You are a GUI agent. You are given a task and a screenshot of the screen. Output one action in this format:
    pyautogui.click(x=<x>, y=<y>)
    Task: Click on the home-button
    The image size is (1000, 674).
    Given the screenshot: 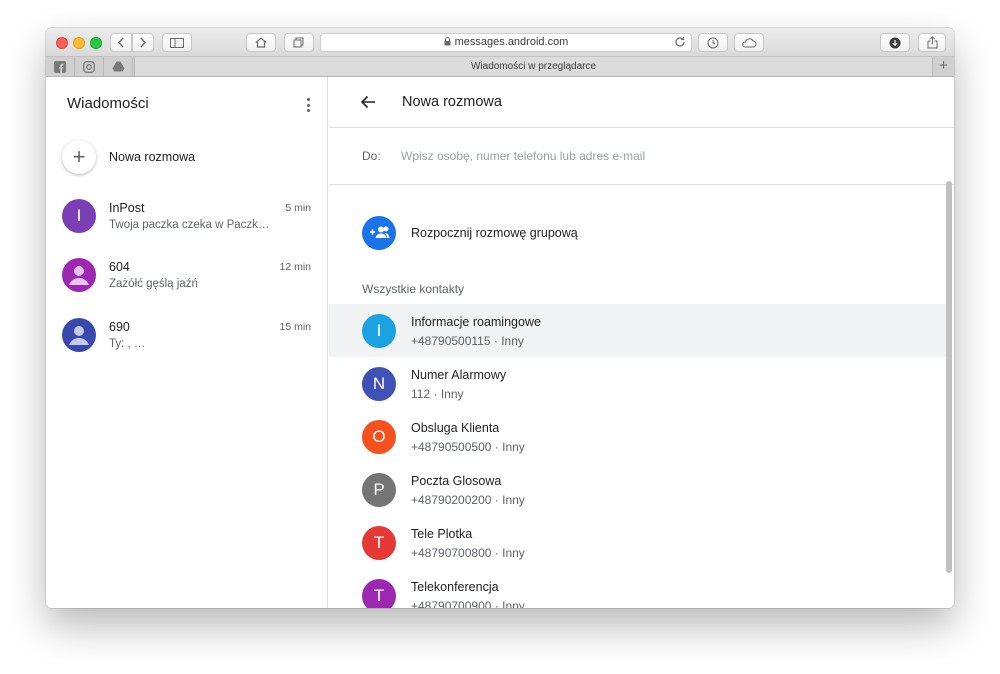 What is the action you would take?
    pyautogui.click(x=261, y=42)
    